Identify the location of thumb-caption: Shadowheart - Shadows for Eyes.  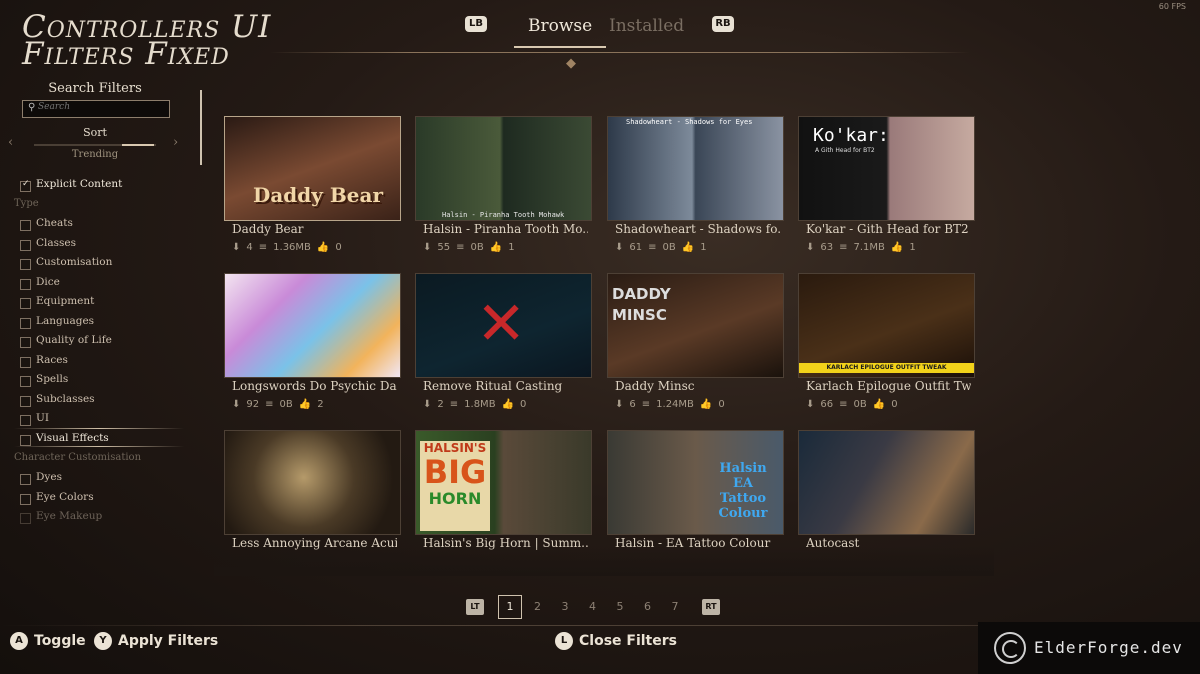
(689, 122).